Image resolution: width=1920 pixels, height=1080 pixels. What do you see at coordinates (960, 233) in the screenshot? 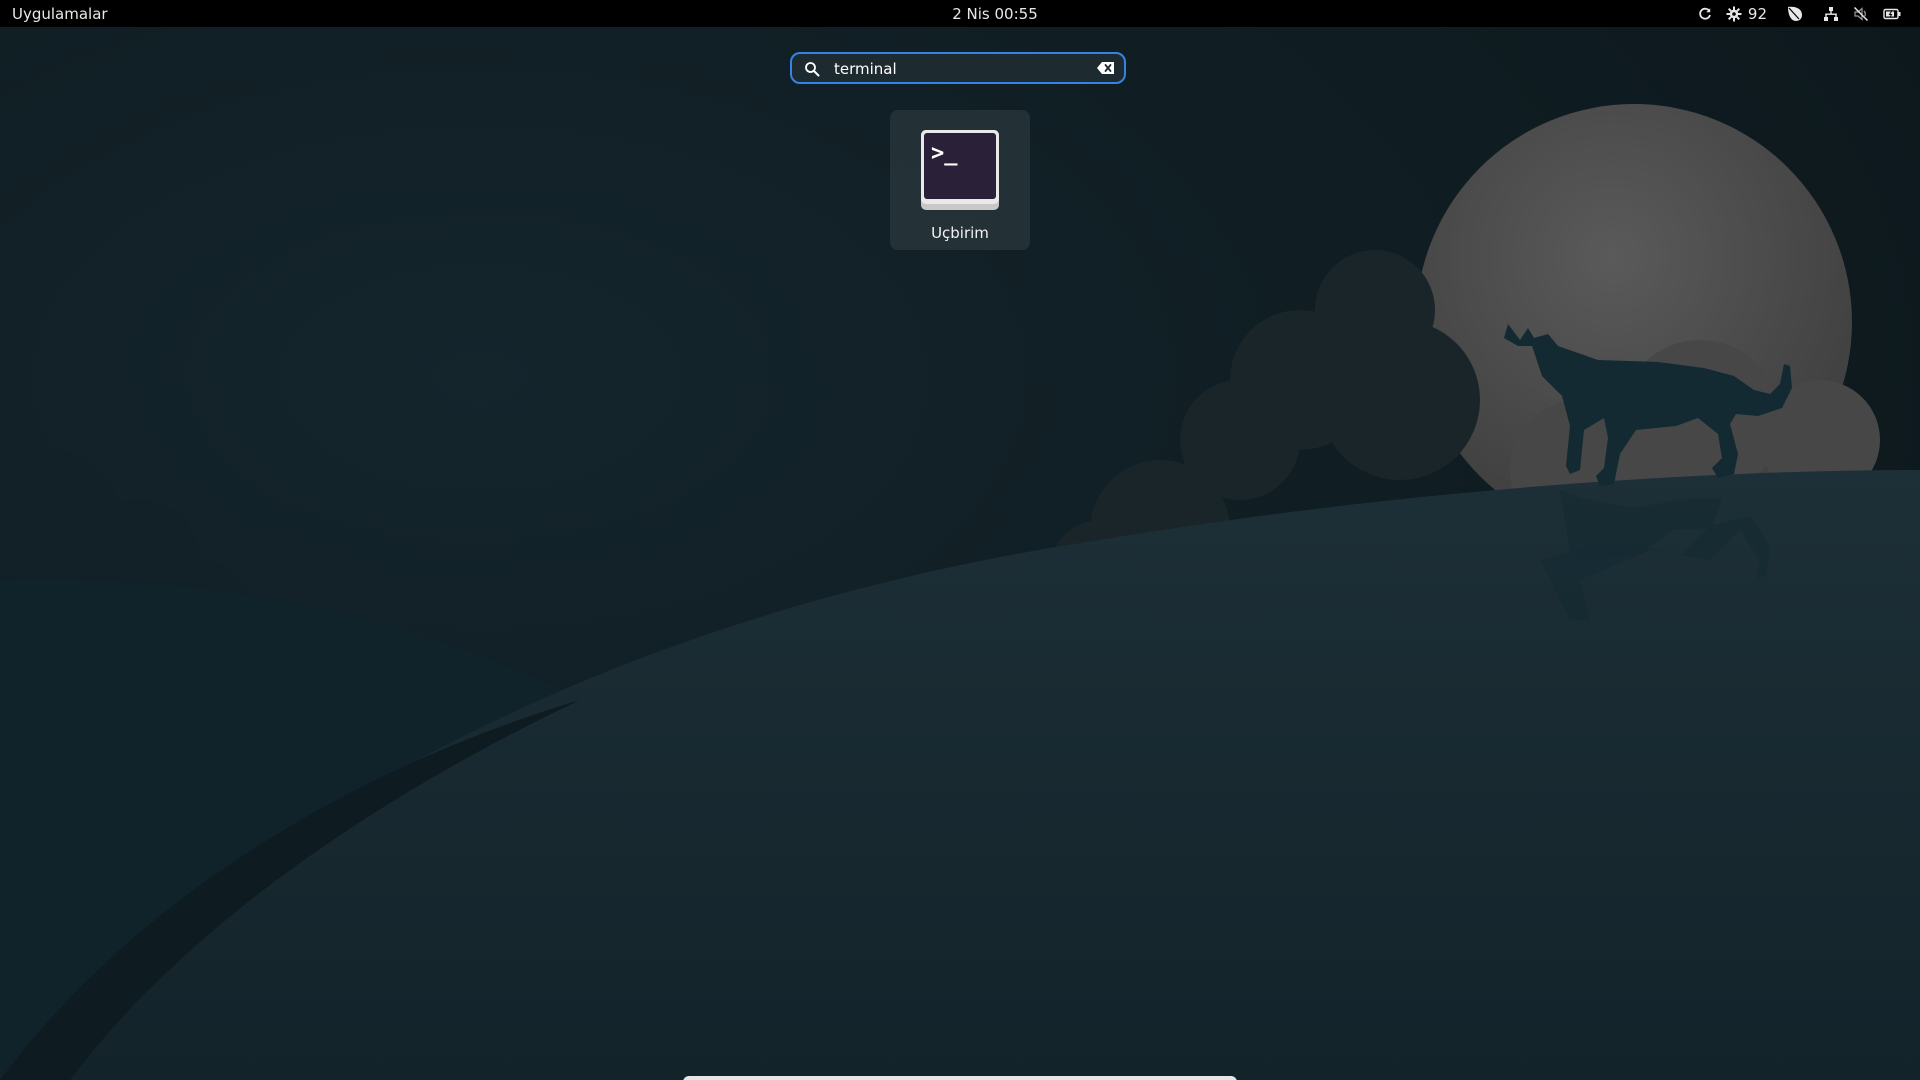
I see `app-result-label: Uçbirim` at bounding box center [960, 233].